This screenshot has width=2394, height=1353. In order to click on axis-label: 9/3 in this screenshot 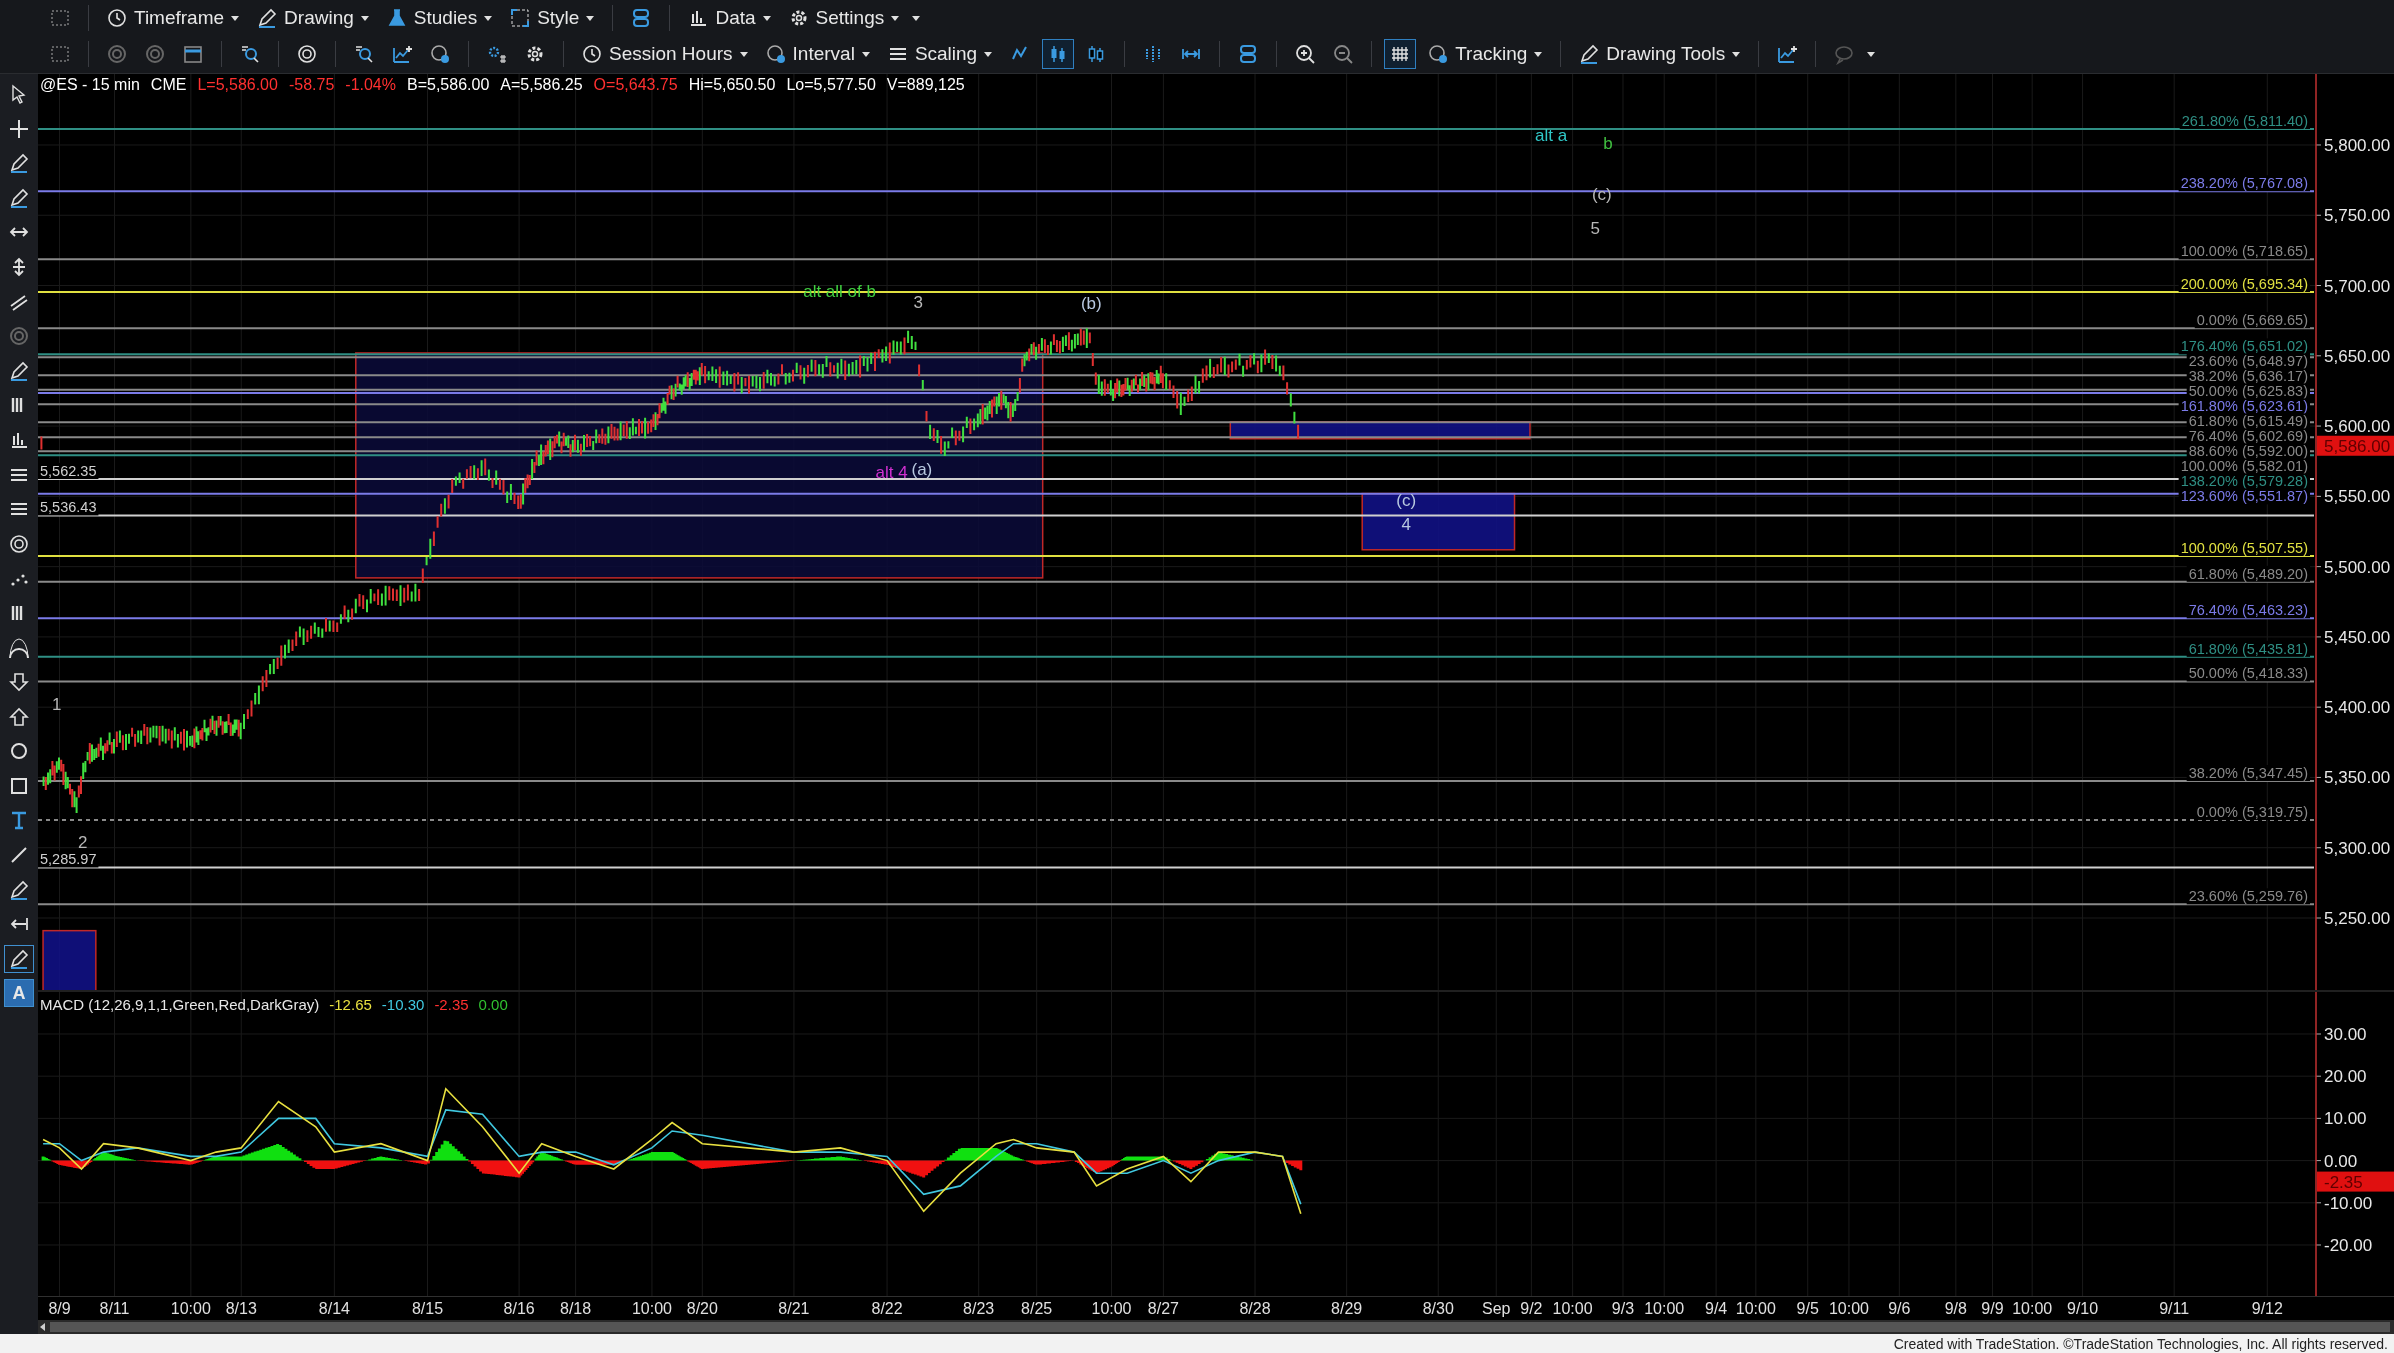, I will do `click(1623, 1309)`.